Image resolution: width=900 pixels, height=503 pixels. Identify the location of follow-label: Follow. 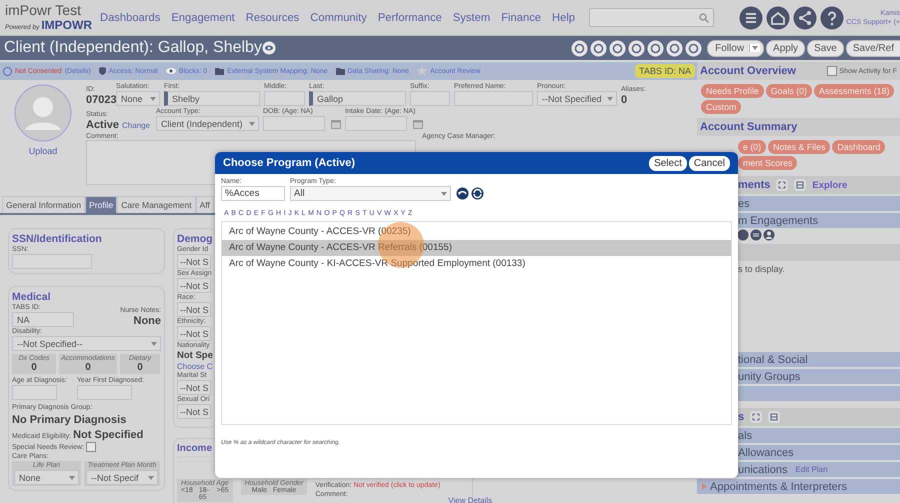
(729, 48).